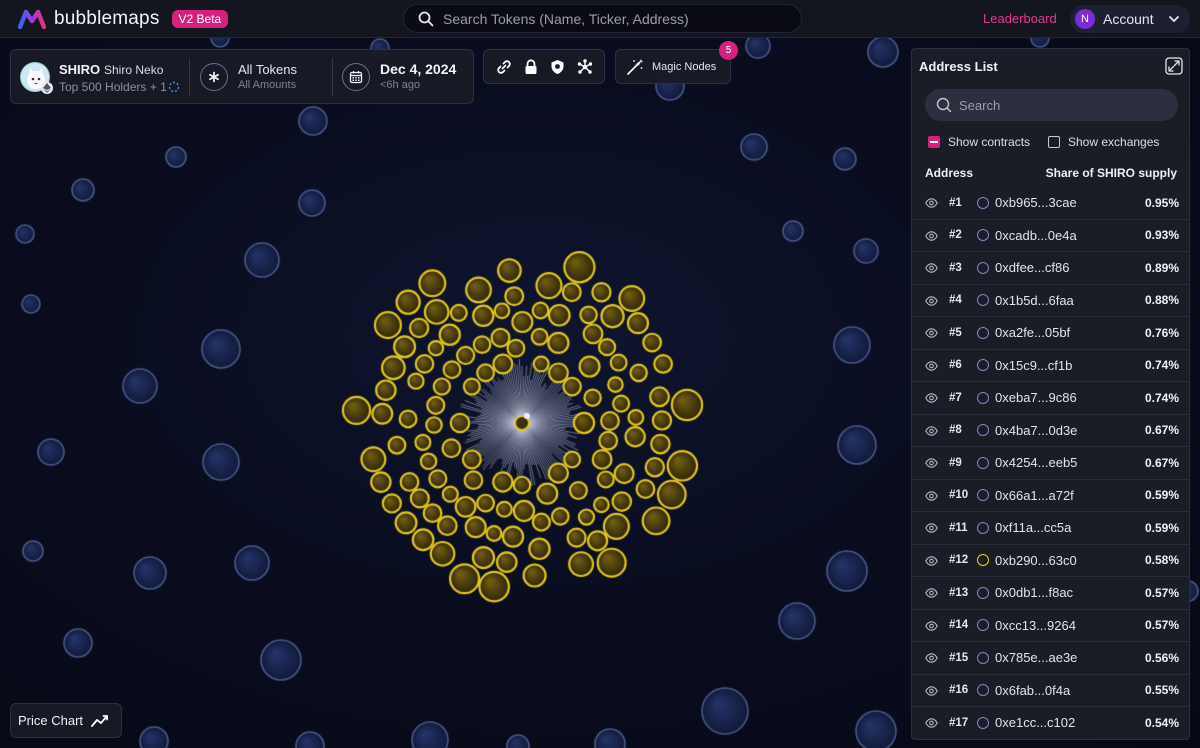  Describe the element at coordinates (1161, 332) in the screenshot. I see `supply-share: 0.76%` at that location.